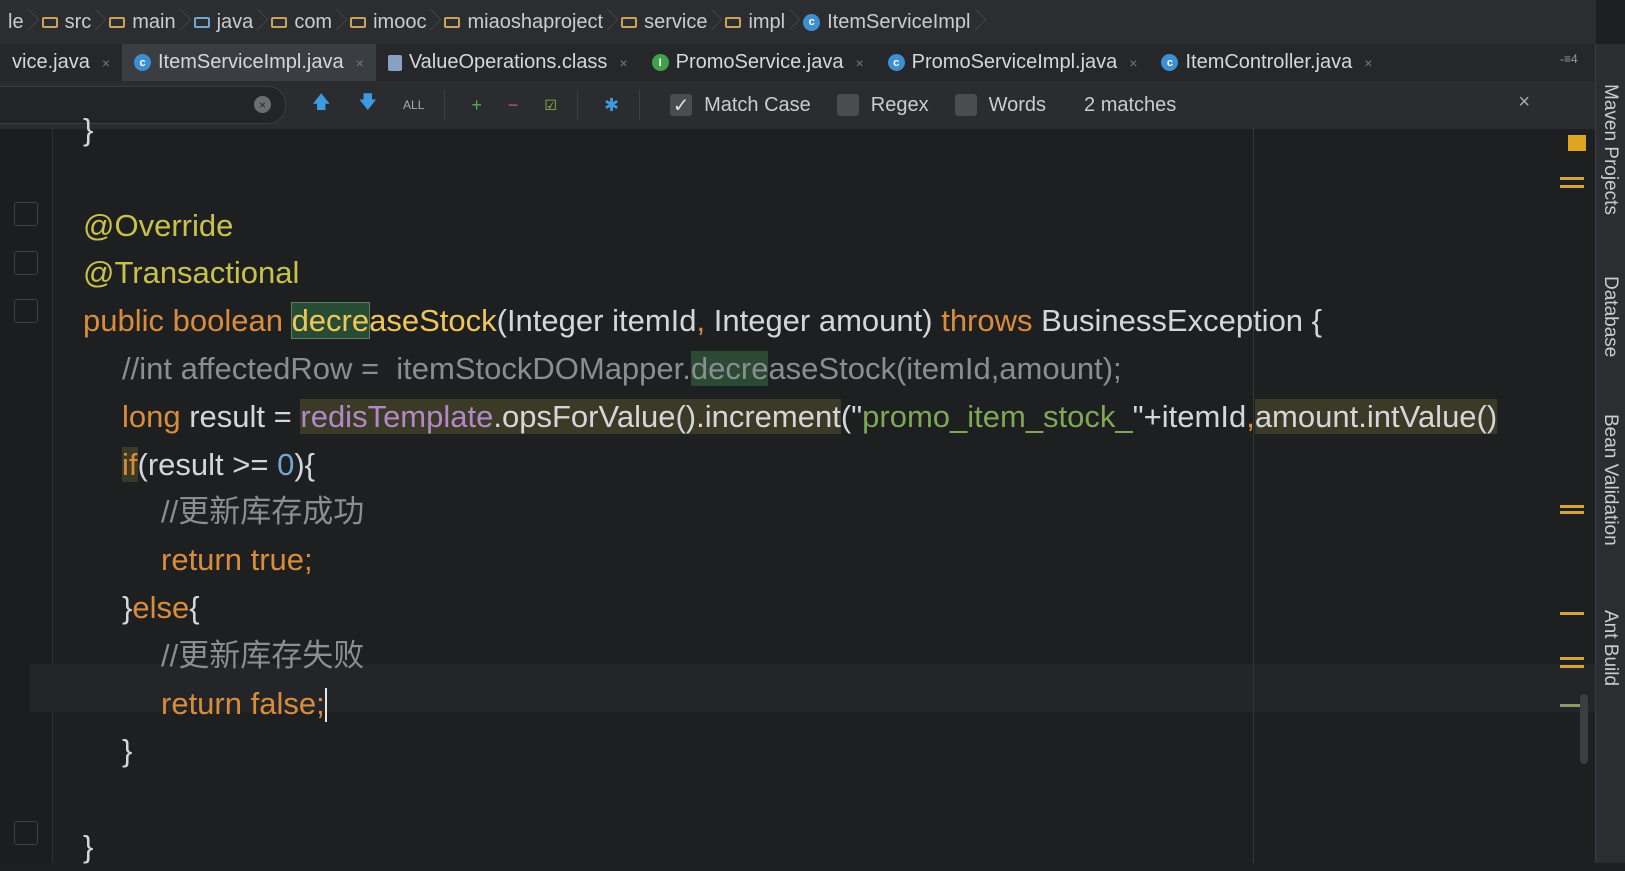 The height and width of the screenshot is (871, 1625). What do you see at coordinates (394, 62) in the screenshot?
I see `classfile-icon` at bounding box center [394, 62].